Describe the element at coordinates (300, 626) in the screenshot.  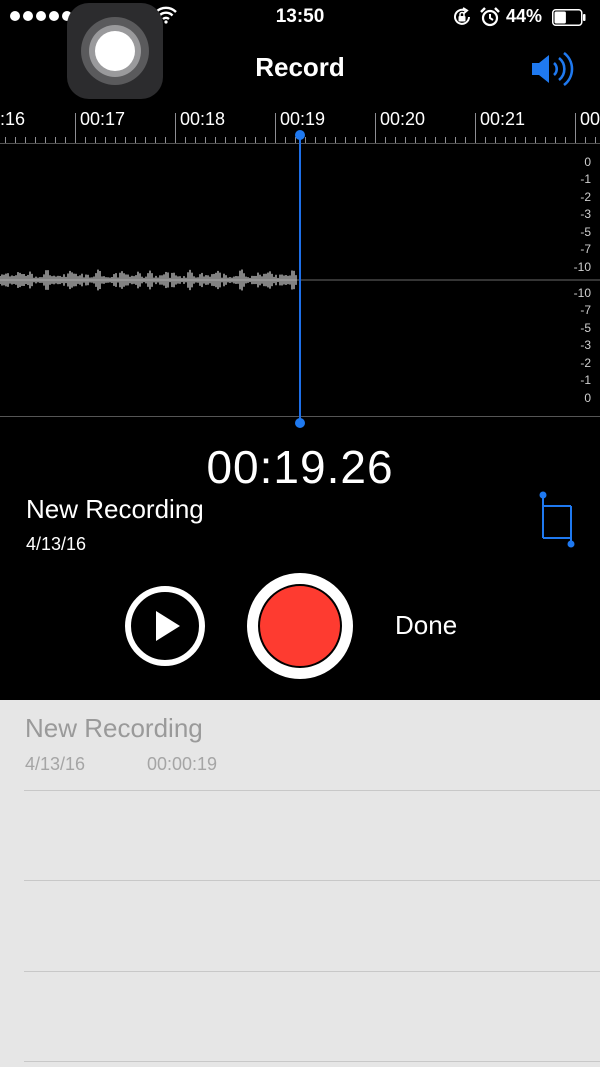
I see `record-button` at that location.